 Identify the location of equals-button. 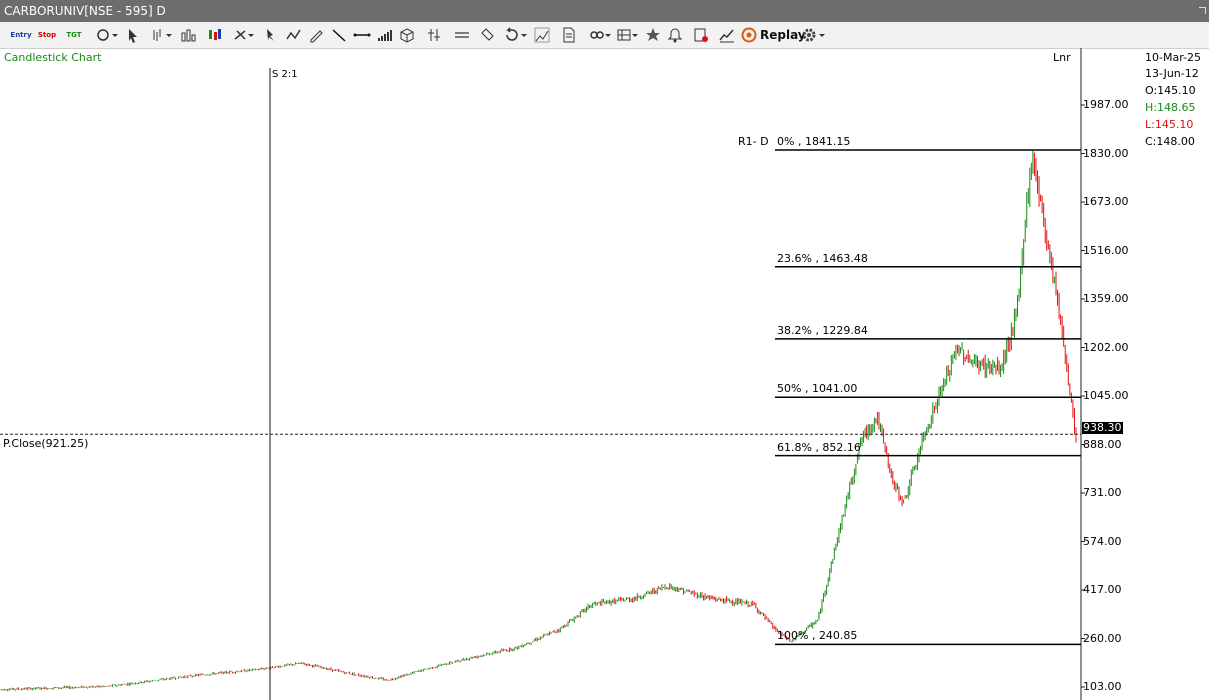
(462, 35).